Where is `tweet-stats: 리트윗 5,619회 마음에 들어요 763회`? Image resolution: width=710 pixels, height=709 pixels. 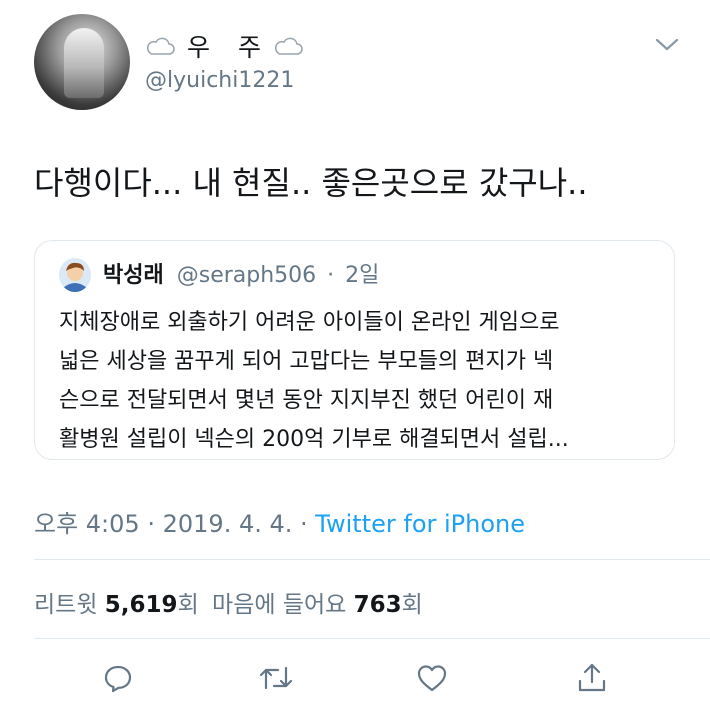
tweet-stats: 리트윗 5,619회 마음에 들어요 763회 is located at coordinates (228, 602).